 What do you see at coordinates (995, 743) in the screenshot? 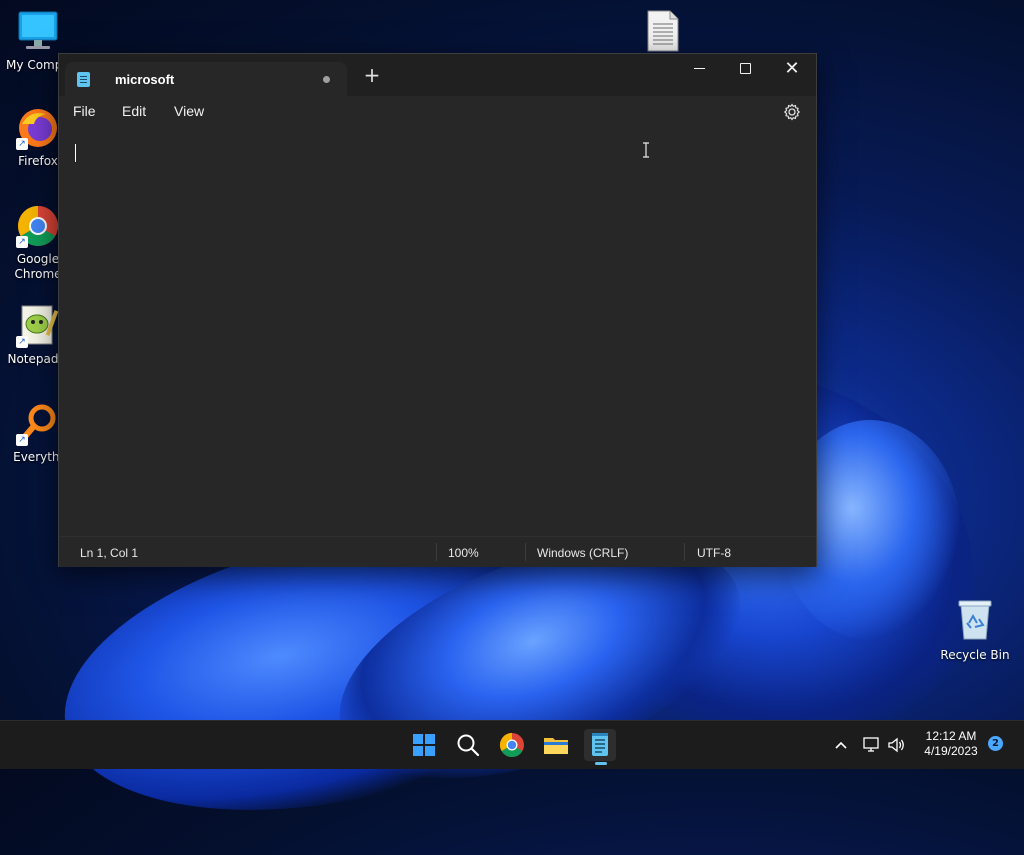
I see `notification-badge: 2` at bounding box center [995, 743].